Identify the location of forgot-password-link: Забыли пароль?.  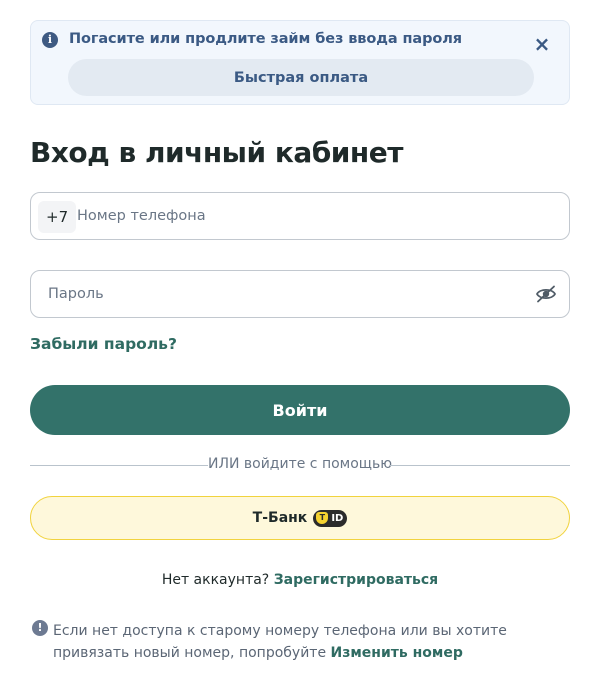
(103, 344).